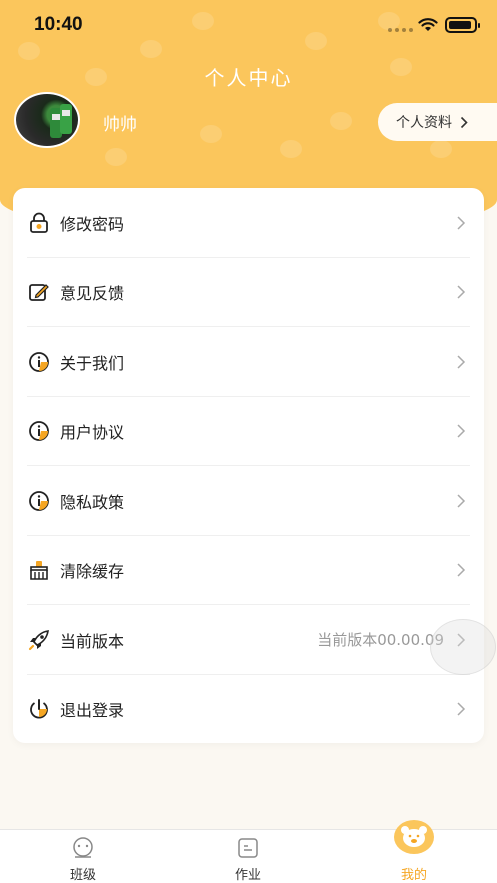 This screenshot has height=883, width=497. I want to click on tab-label: 班级, so click(82, 875).